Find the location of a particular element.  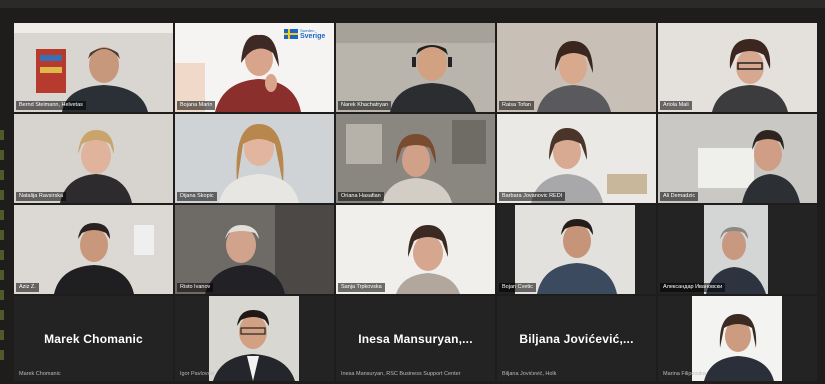

video-tile: Marina Filipovska is located at coordinates (737, 338).